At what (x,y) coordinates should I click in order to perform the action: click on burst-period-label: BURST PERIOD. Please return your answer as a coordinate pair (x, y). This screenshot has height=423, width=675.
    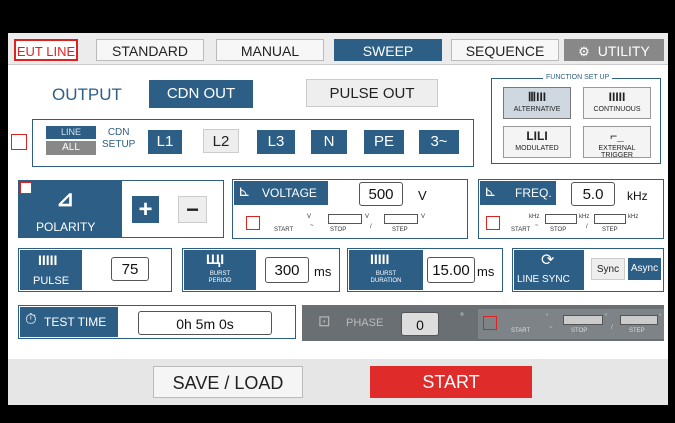
    Looking at the image, I should click on (220, 277).